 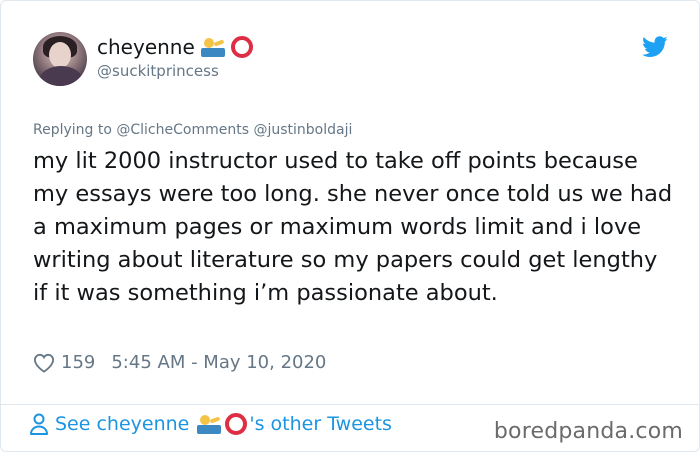 I want to click on see-other-tweets-suffix: 's other Tweets, so click(x=320, y=424).